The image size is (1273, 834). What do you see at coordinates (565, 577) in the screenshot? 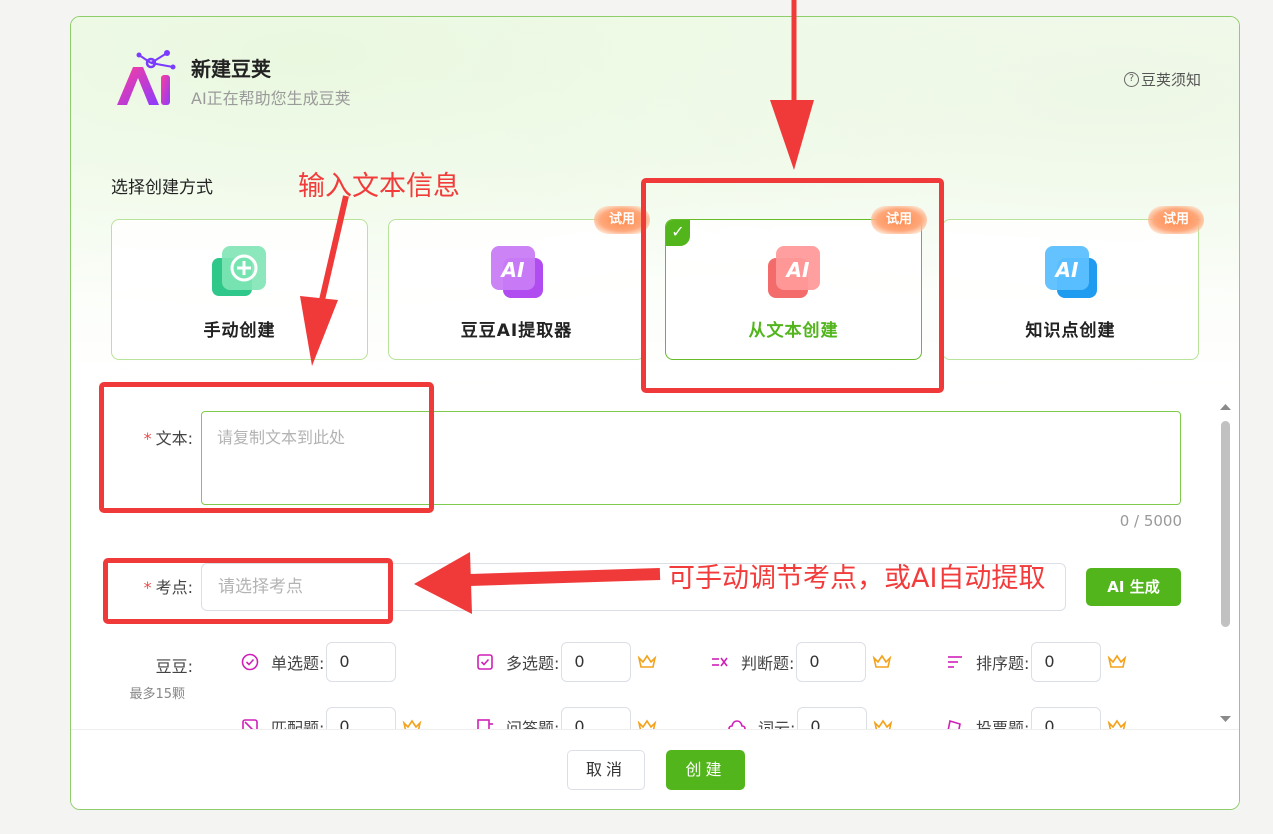
I see `arrow-left` at bounding box center [565, 577].